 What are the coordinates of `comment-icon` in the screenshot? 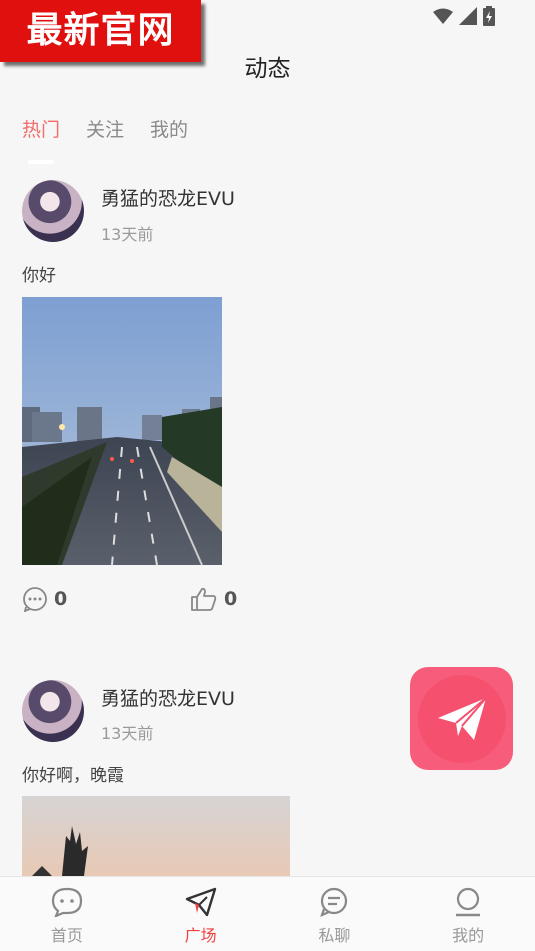 It's located at (35, 599).